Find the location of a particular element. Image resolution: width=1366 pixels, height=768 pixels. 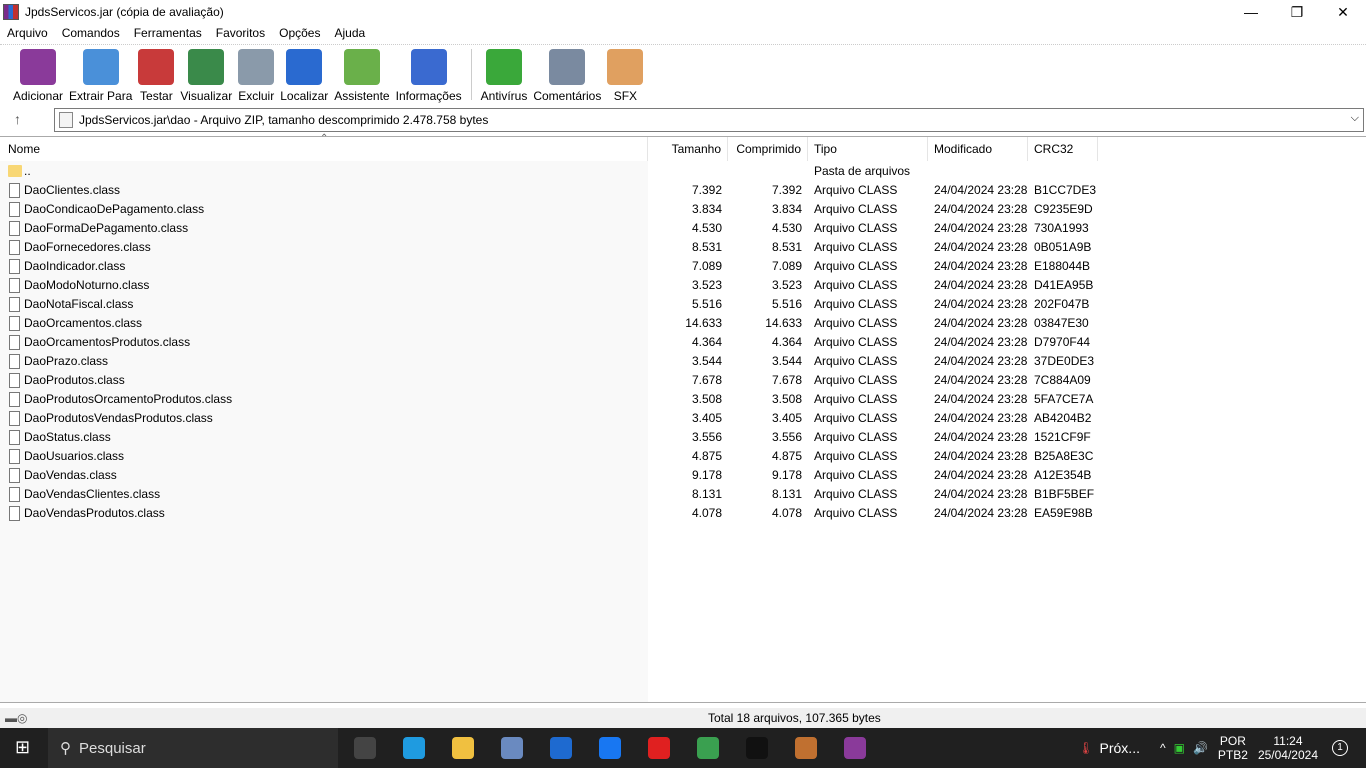

toolbar-antivírus-button: Antivírus is located at coordinates (504, 74).